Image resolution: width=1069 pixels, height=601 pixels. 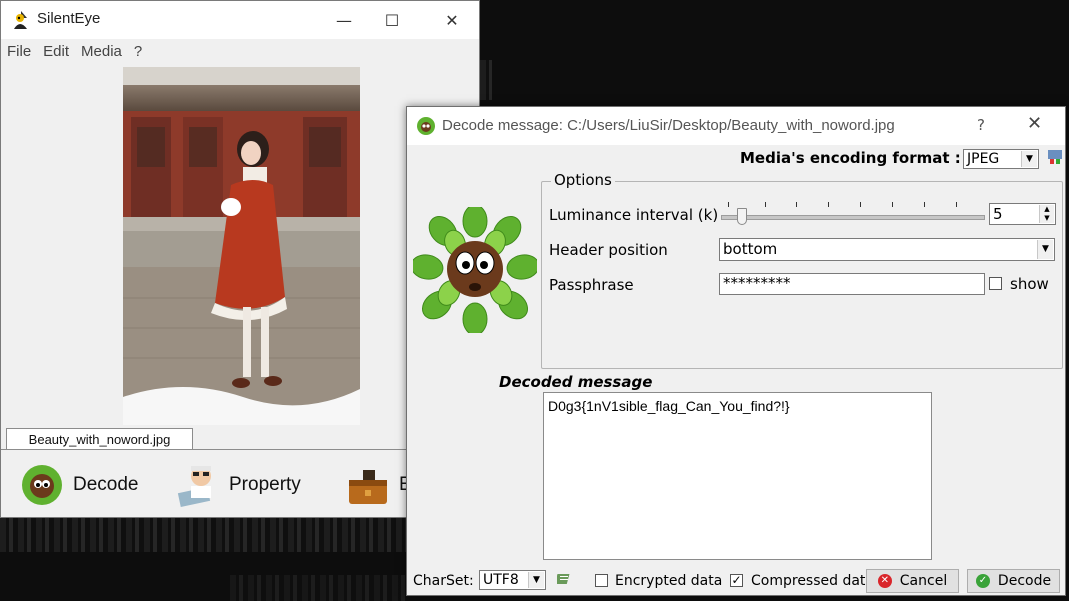 What do you see at coordinates (850, 158) in the screenshot?
I see `format-label: Media's encoding format :` at bounding box center [850, 158].